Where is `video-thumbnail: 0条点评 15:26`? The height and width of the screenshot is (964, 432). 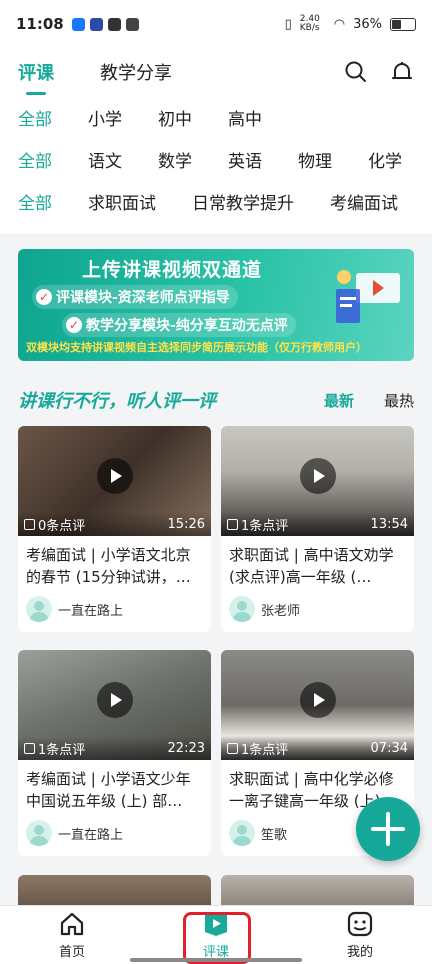
video-thumbnail: 0条点评 15:26 is located at coordinates (114, 481).